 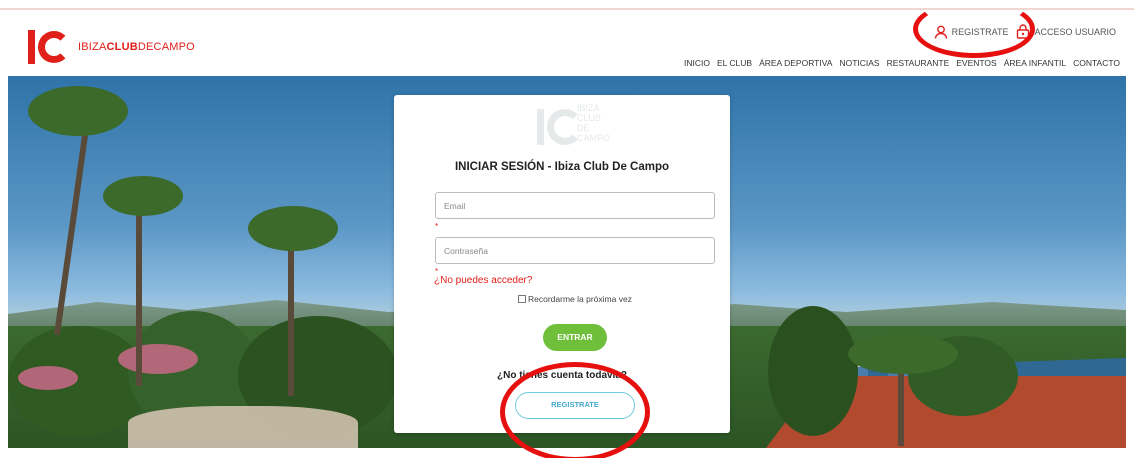 What do you see at coordinates (1096, 63) in the screenshot?
I see `nav-item-contacto: CONTACTO` at bounding box center [1096, 63].